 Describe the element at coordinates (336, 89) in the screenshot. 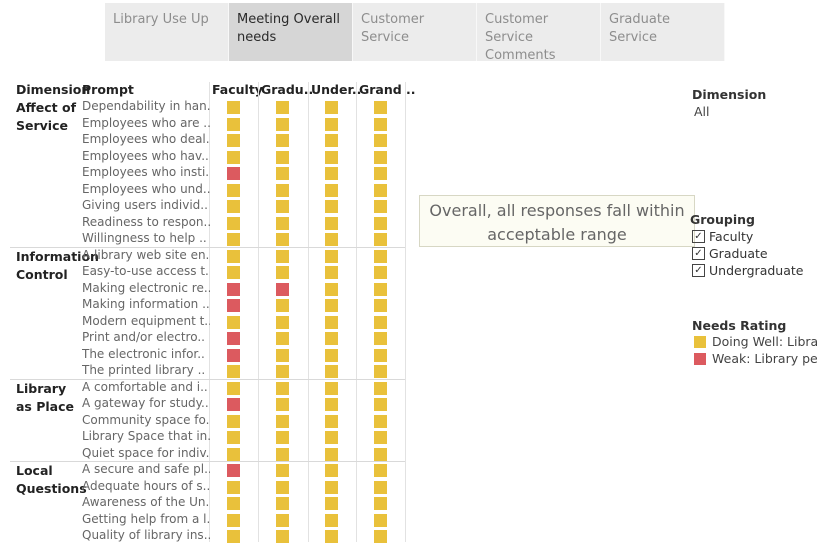

I see `header-undergraduate: Under..` at that location.